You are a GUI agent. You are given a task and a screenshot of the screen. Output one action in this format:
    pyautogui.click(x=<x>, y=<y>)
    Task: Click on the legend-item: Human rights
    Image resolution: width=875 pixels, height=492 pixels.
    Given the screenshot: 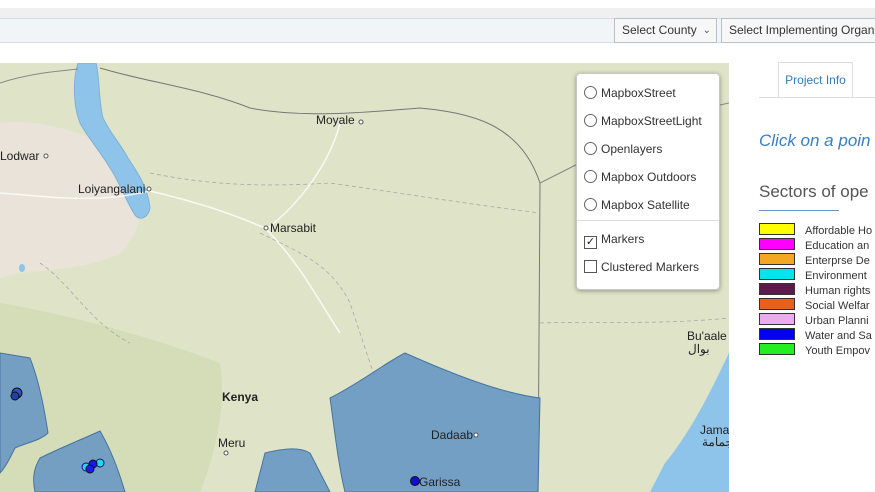 What is the action you would take?
    pyautogui.click(x=815, y=290)
    